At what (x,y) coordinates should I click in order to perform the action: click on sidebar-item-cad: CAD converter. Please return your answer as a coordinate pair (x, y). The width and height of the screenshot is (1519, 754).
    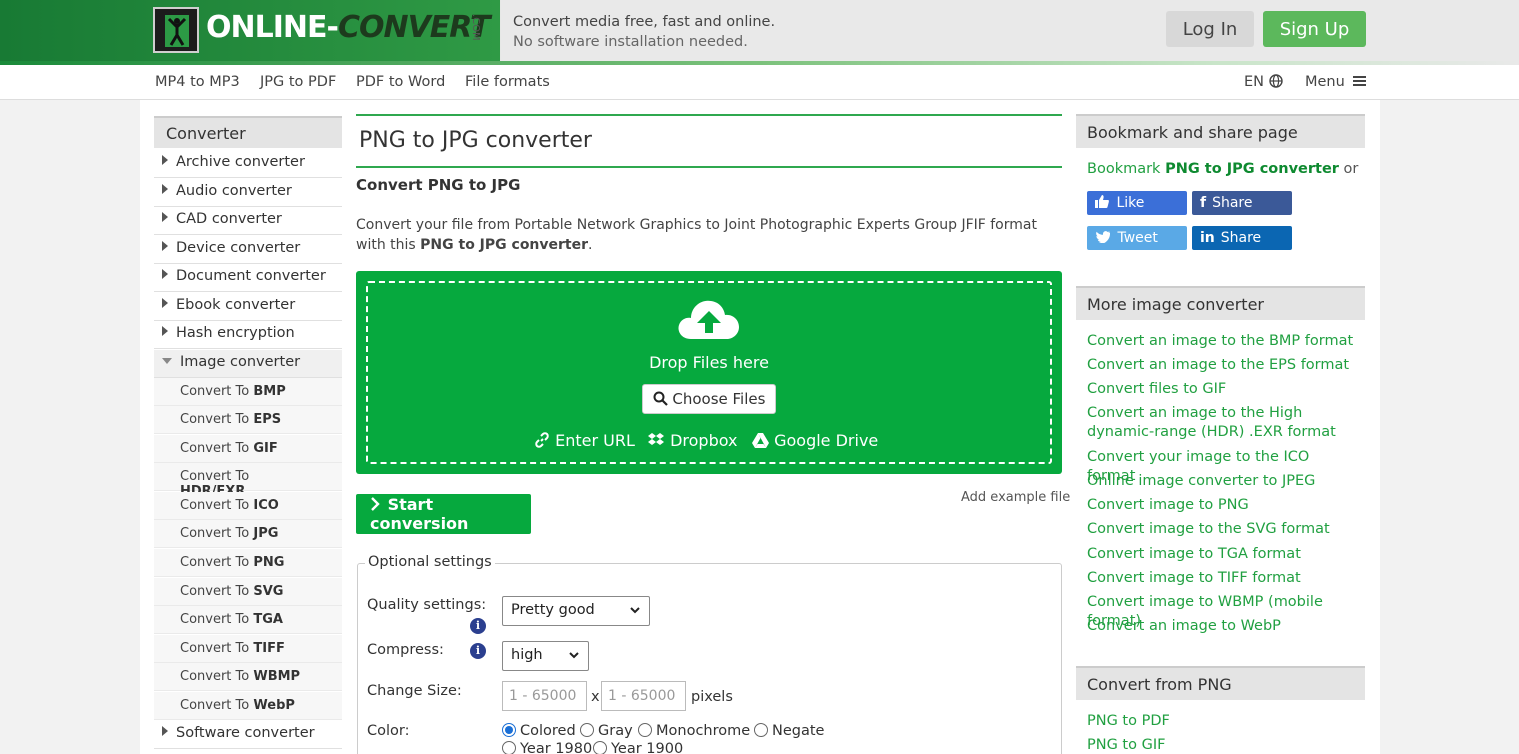
    Looking at the image, I should click on (248, 221).